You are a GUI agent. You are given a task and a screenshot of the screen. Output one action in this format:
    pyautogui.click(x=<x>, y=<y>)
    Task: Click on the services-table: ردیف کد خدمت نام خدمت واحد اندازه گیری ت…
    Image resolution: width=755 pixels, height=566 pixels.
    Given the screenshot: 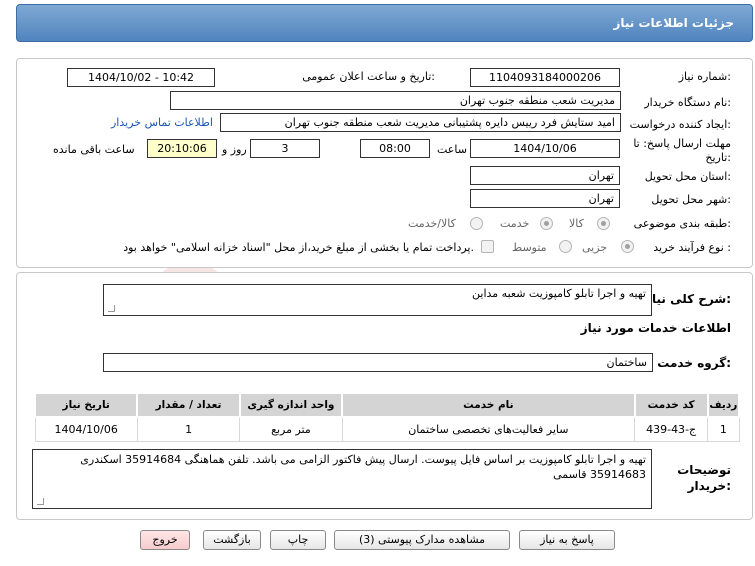 What is the action you would take?
    pyautogui.click(x=387, y=417)
    